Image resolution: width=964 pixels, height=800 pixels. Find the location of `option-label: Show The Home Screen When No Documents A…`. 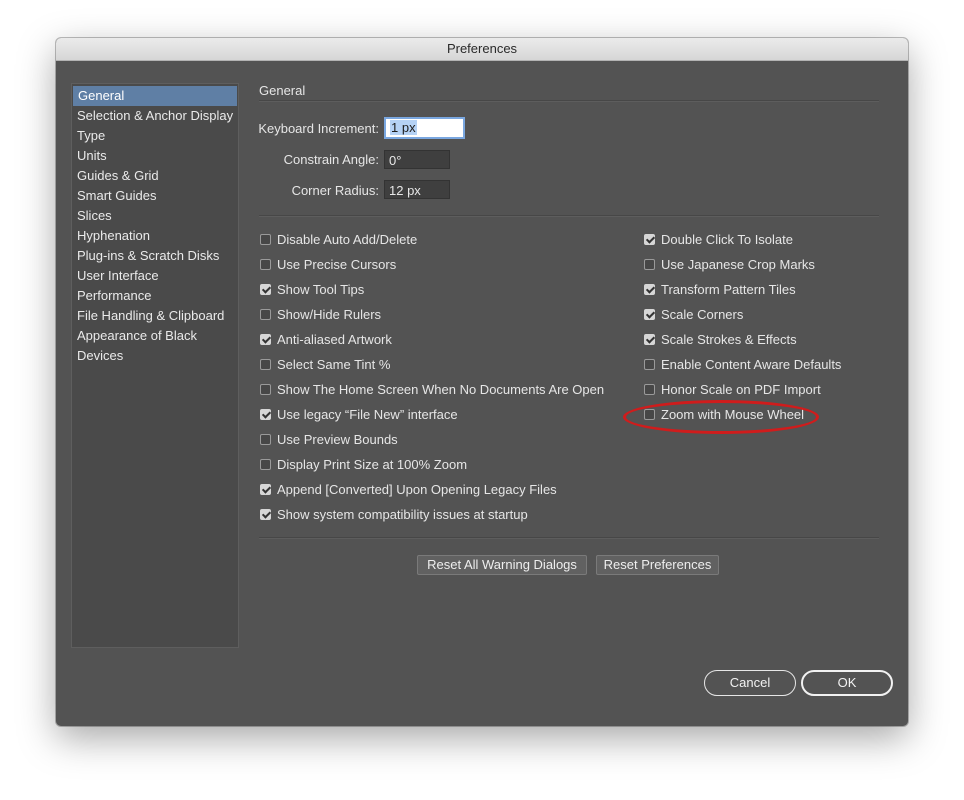

option-label: Show The Home Screen When No Documents A… is located at coordinates (441, 389).